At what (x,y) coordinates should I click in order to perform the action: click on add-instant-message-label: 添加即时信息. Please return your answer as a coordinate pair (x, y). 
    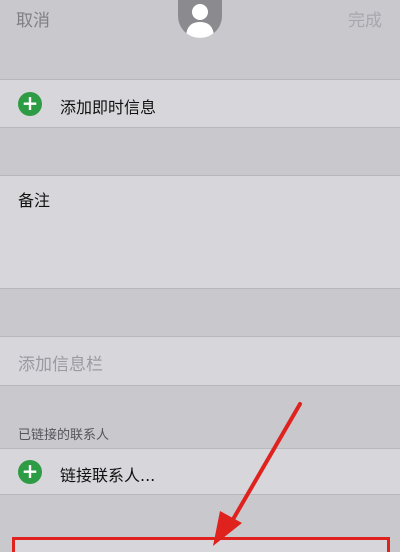
    Looking at the image, I should click on (108, 107).